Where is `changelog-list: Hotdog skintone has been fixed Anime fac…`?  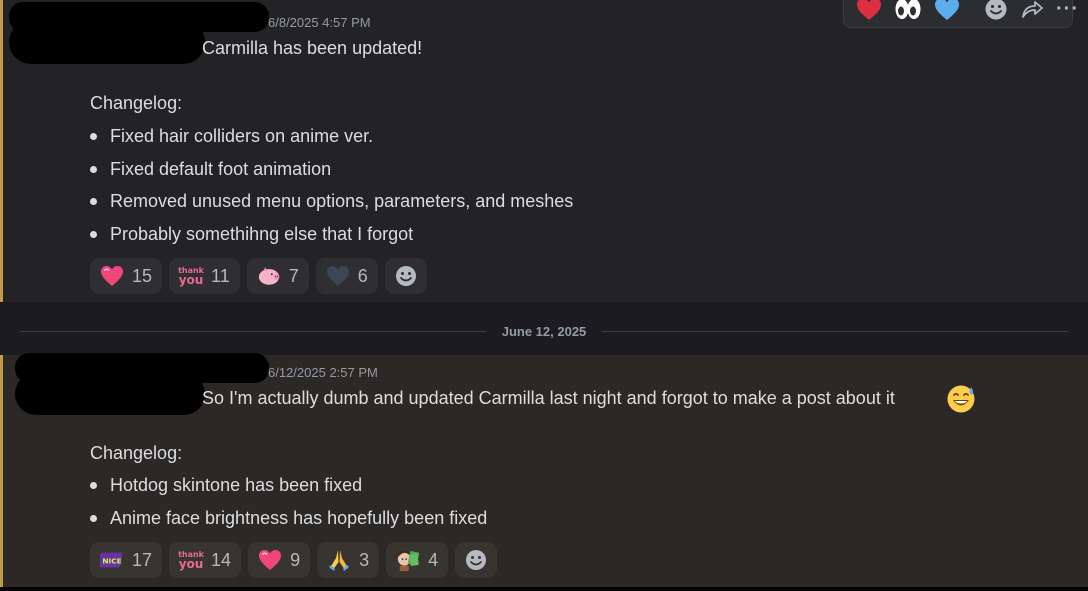
changelog-list: Hotdog skintone has been fixed Anime fac… is located at coordinates (288, 501).